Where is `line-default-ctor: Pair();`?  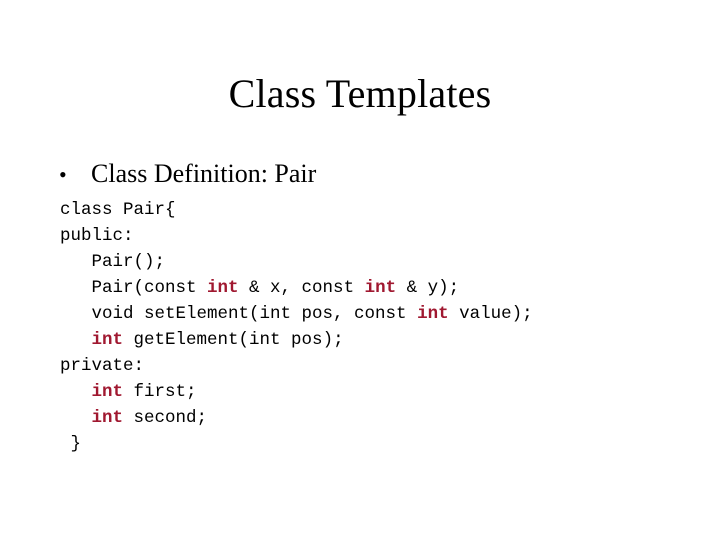
line-default-ctor: Pair(); is located at coordinates (380, 262).